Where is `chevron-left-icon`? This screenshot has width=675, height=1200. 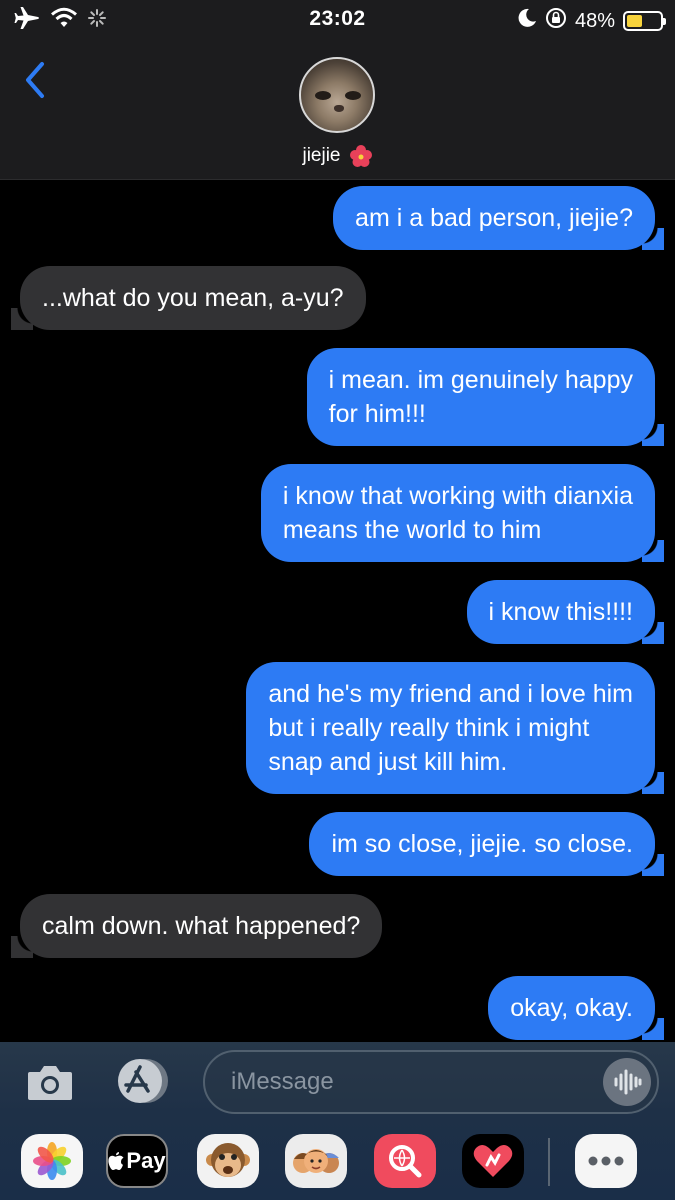 chevron-left-icon is located at coordinates (35, 80).